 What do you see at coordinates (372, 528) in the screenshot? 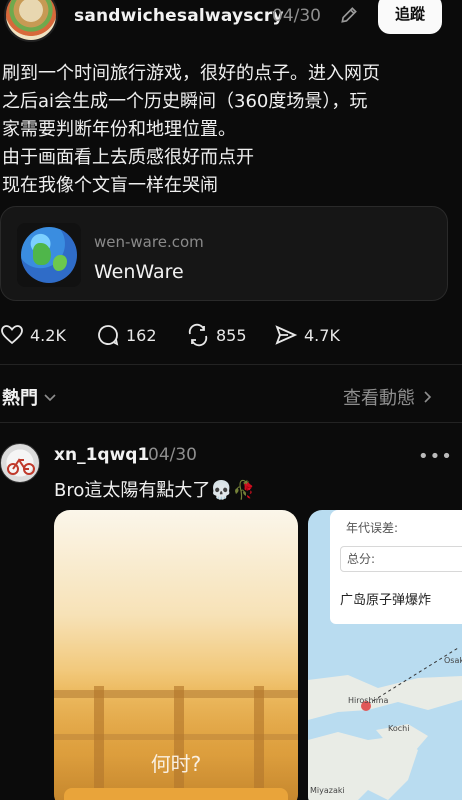
I see `year-error-field: 年代误差:` at bounding box center [372, 528].